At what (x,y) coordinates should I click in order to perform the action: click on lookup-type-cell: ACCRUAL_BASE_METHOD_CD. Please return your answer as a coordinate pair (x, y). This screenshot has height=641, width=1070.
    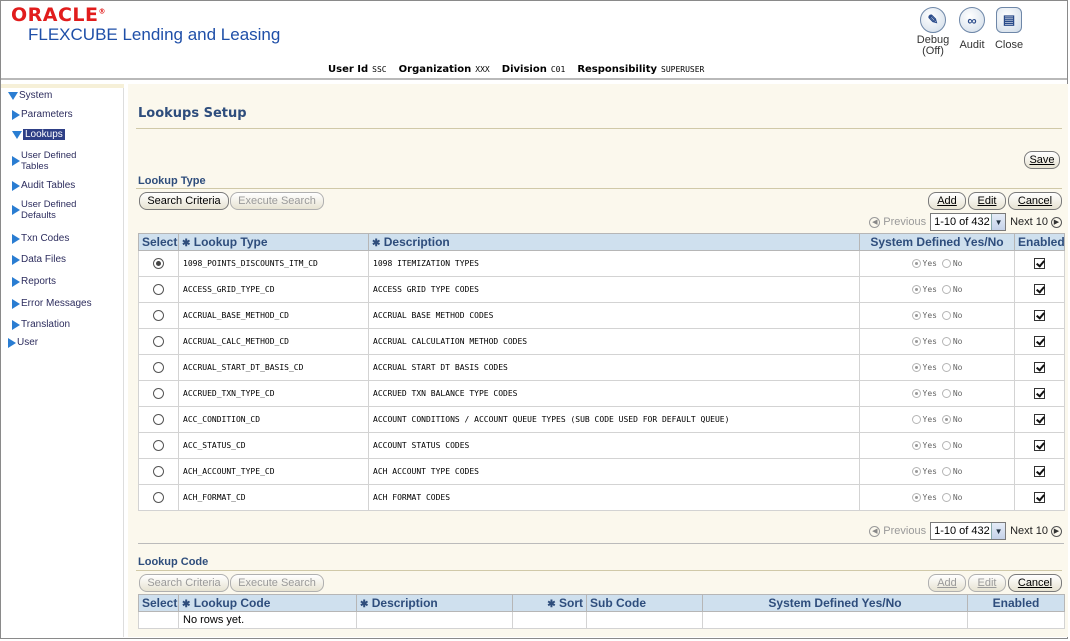
    Looking at the image, I should click on (273, 315).